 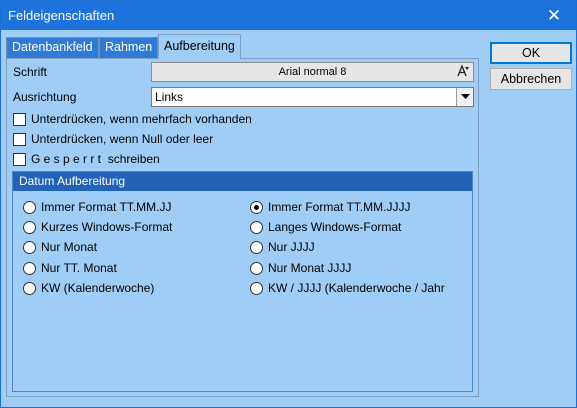 I want to click on alignment-select: Links, so click(x=312, y=97).